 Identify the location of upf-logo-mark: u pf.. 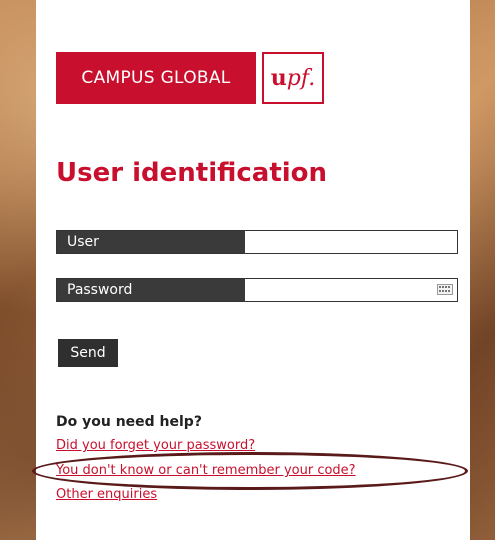
(293, 78).